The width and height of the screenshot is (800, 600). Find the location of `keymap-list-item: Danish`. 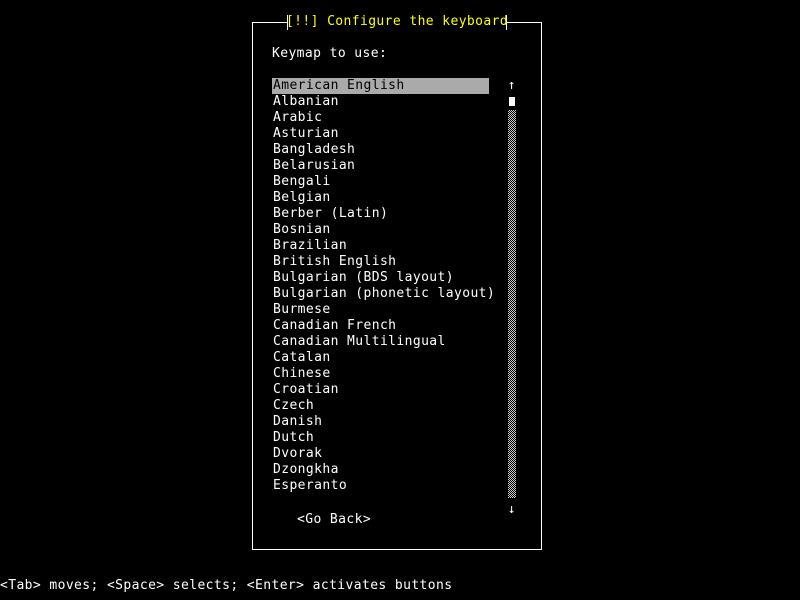

keymap-list-item: Danish is located at coordinates (380, 422).